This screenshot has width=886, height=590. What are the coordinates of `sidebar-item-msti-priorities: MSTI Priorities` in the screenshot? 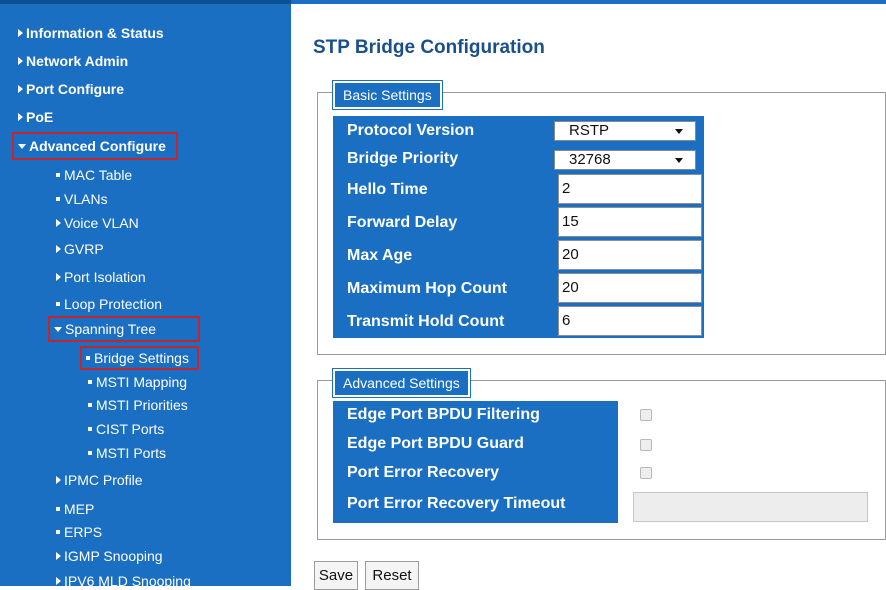 It's located at (138, 405).